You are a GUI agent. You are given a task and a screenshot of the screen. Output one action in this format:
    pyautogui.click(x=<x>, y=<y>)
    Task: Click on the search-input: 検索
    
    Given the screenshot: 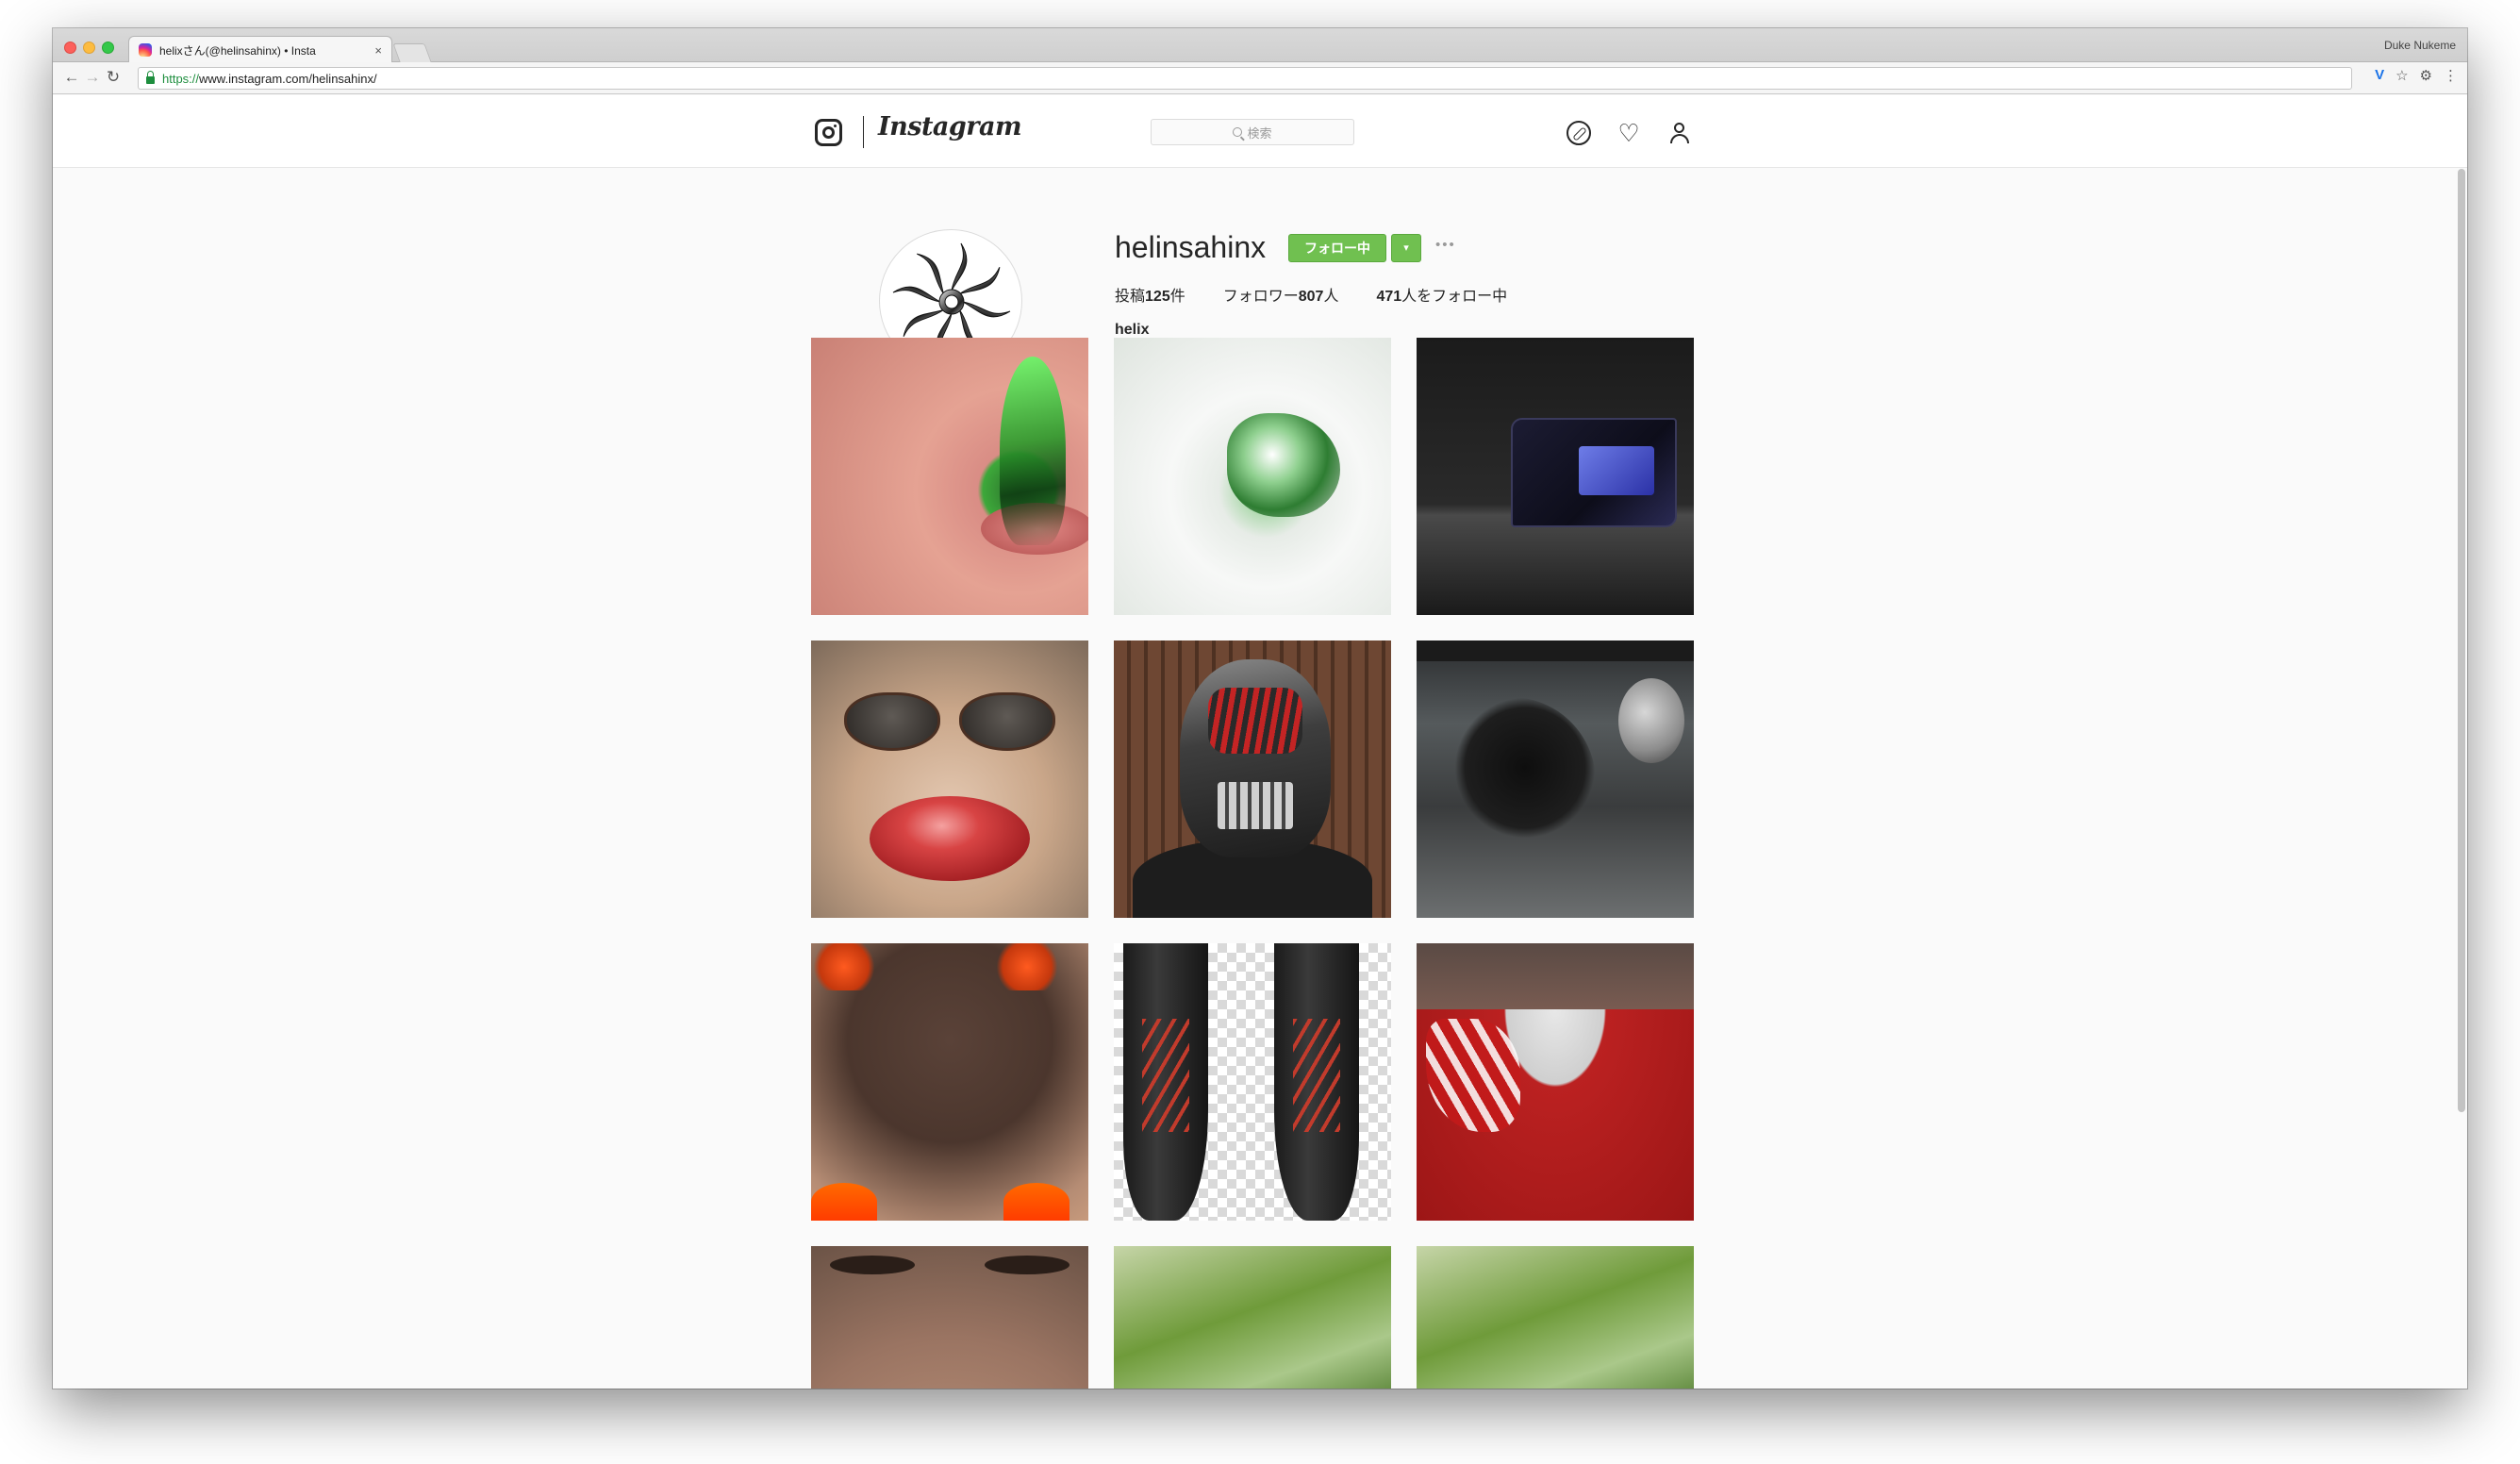 What is the action you would take?
    pyautogui.click(x=1252, y=132)
    